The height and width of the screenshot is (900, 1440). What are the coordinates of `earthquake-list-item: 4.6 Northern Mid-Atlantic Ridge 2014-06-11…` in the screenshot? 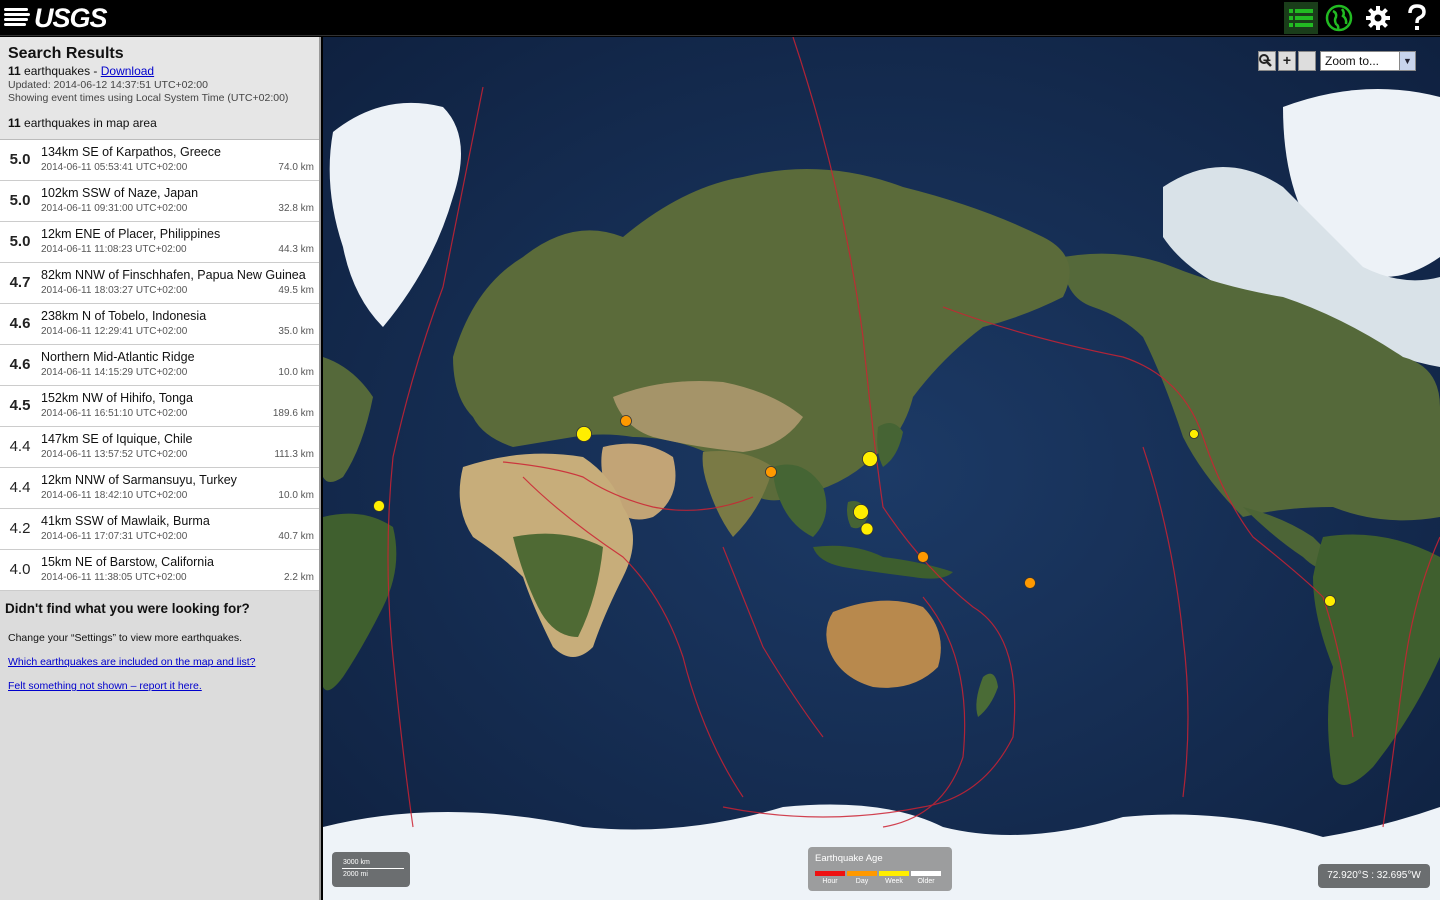 It's located at (159, 365).